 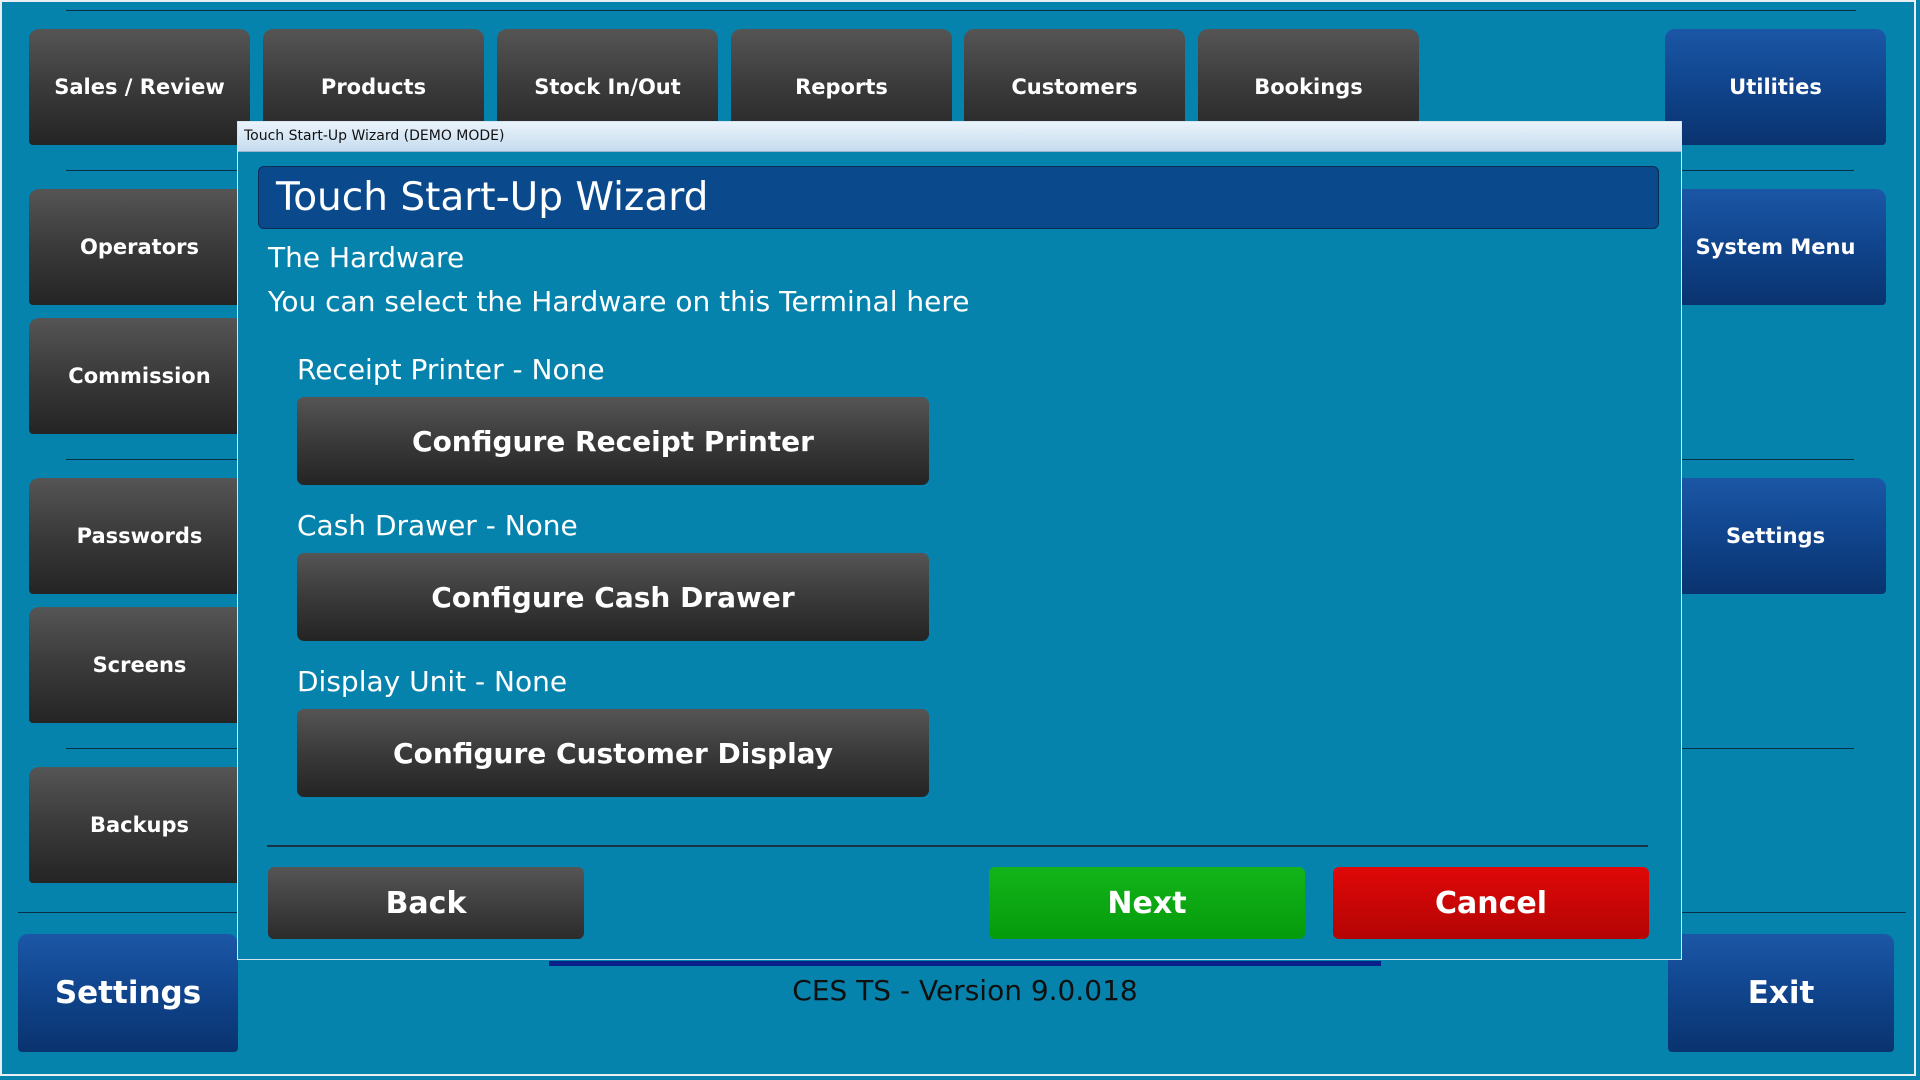 I want to click on operators-button: Operators, so click(x=139, y=247).